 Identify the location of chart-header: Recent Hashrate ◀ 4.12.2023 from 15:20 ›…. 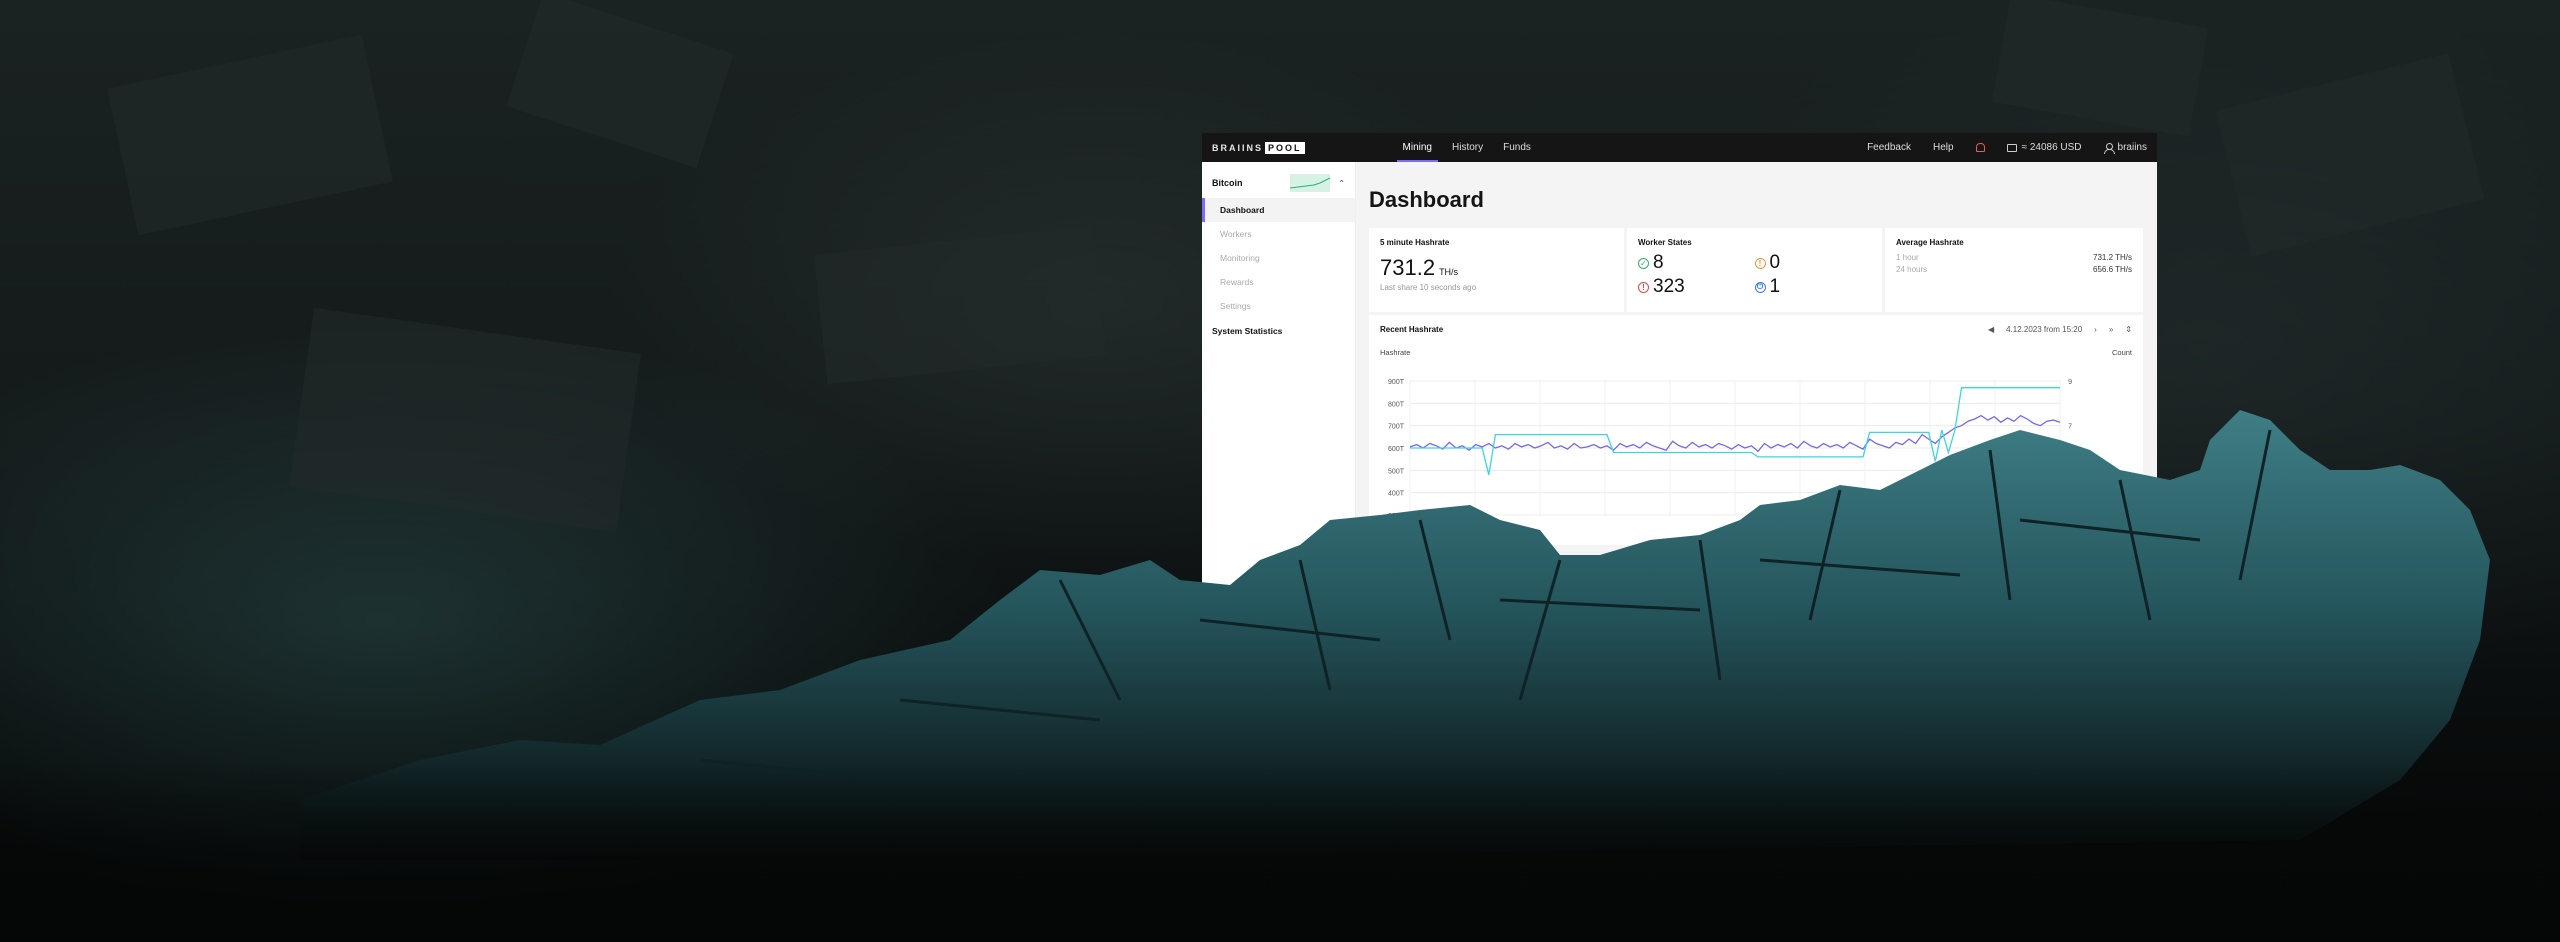
(1756, 329).